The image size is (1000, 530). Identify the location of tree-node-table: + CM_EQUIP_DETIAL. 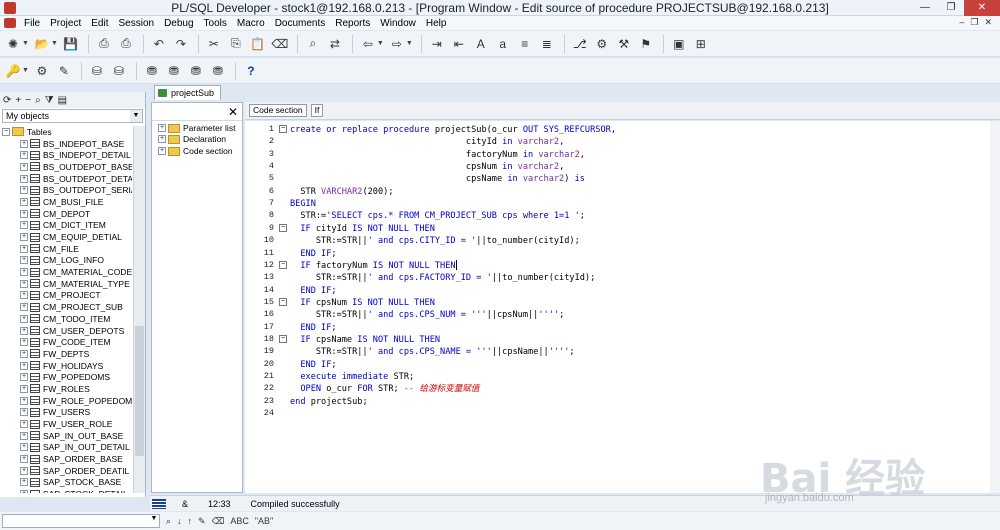
(67, 237).